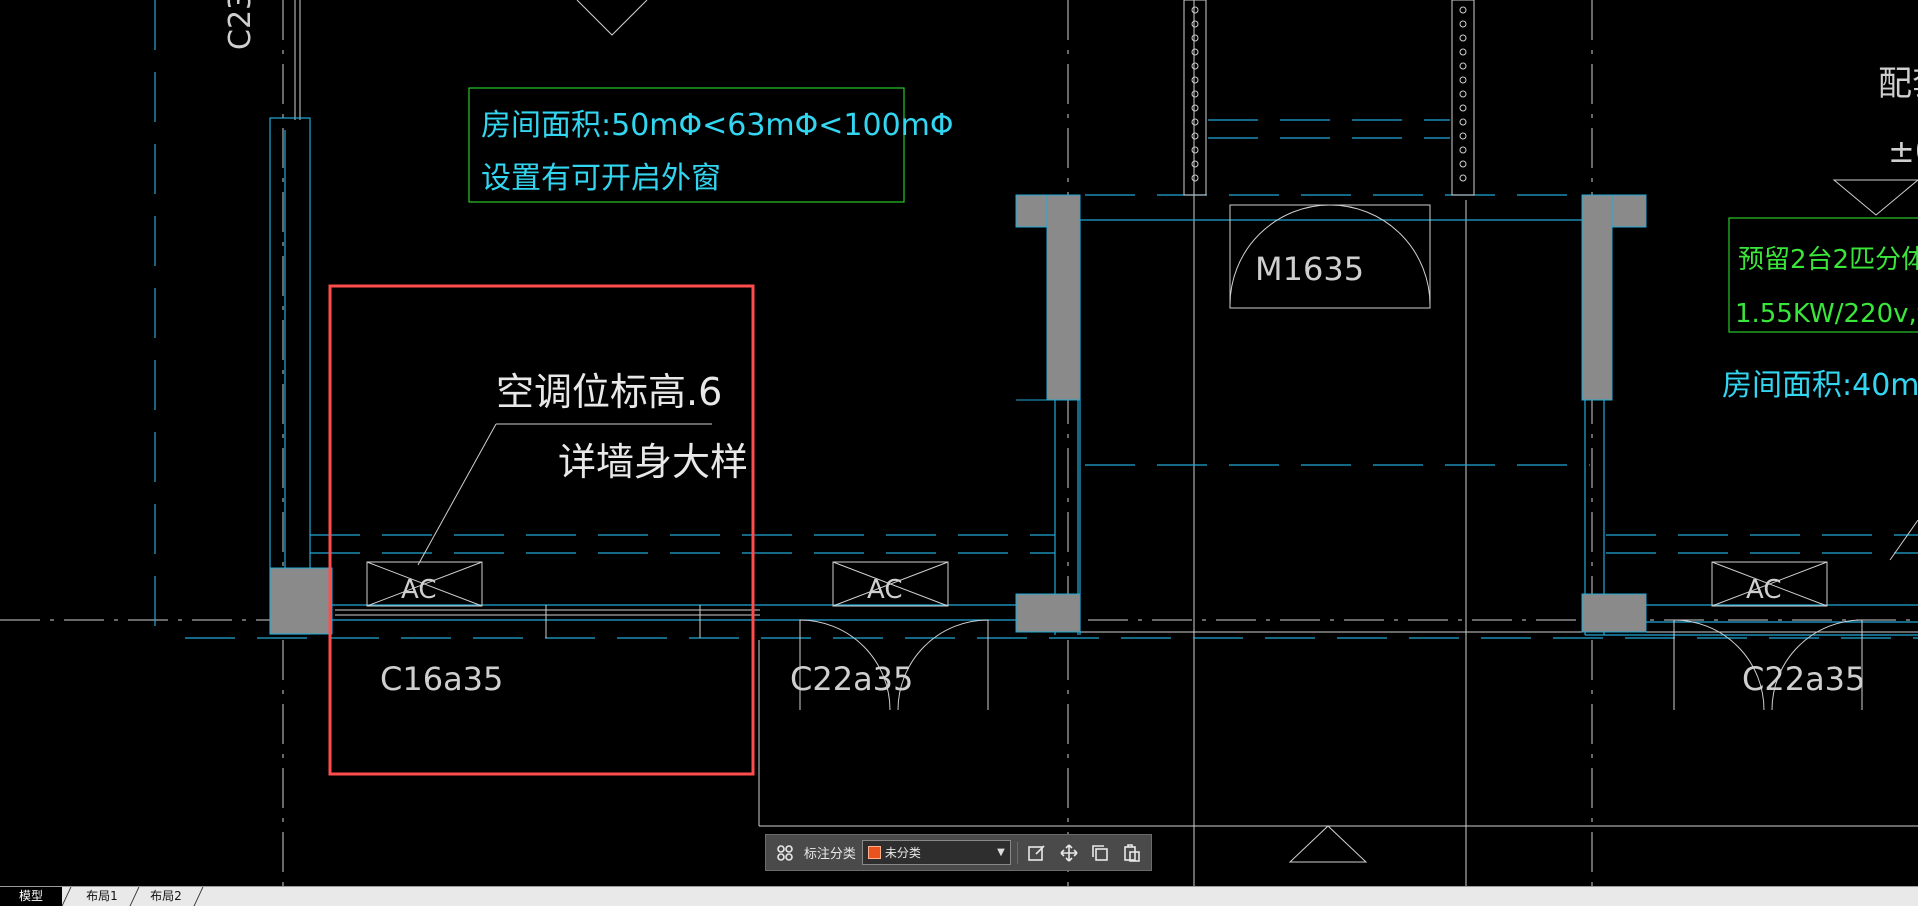  Describe the element at coordinates (31, 896) in the screenshot. I see `tab-model: 模型` at that location.